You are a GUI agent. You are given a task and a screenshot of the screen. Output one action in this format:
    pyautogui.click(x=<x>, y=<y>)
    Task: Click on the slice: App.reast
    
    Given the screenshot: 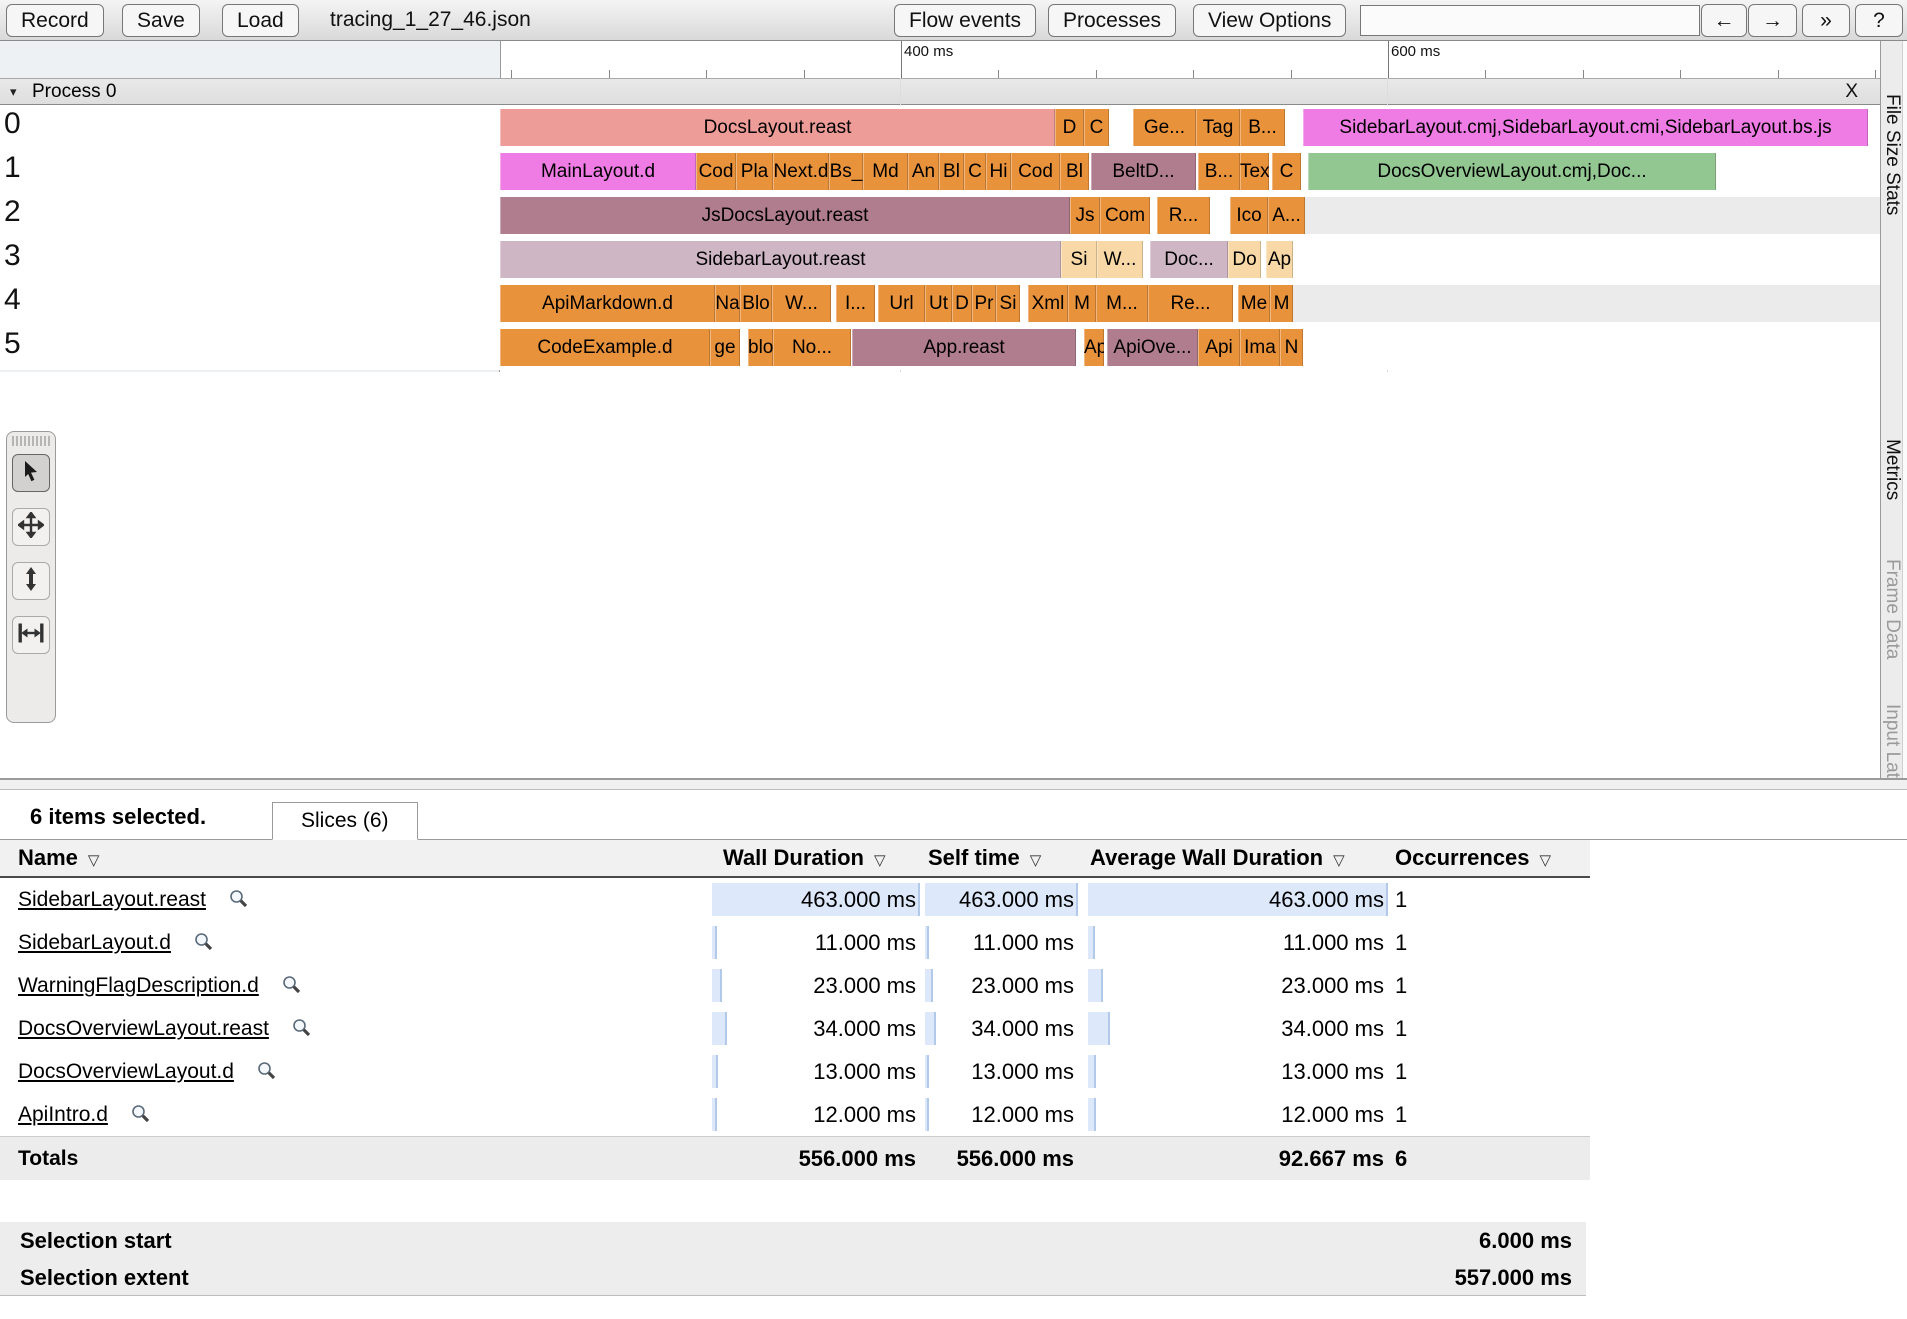 What is the action you would take?
    pyautogui.click(x=964, y=347)
    